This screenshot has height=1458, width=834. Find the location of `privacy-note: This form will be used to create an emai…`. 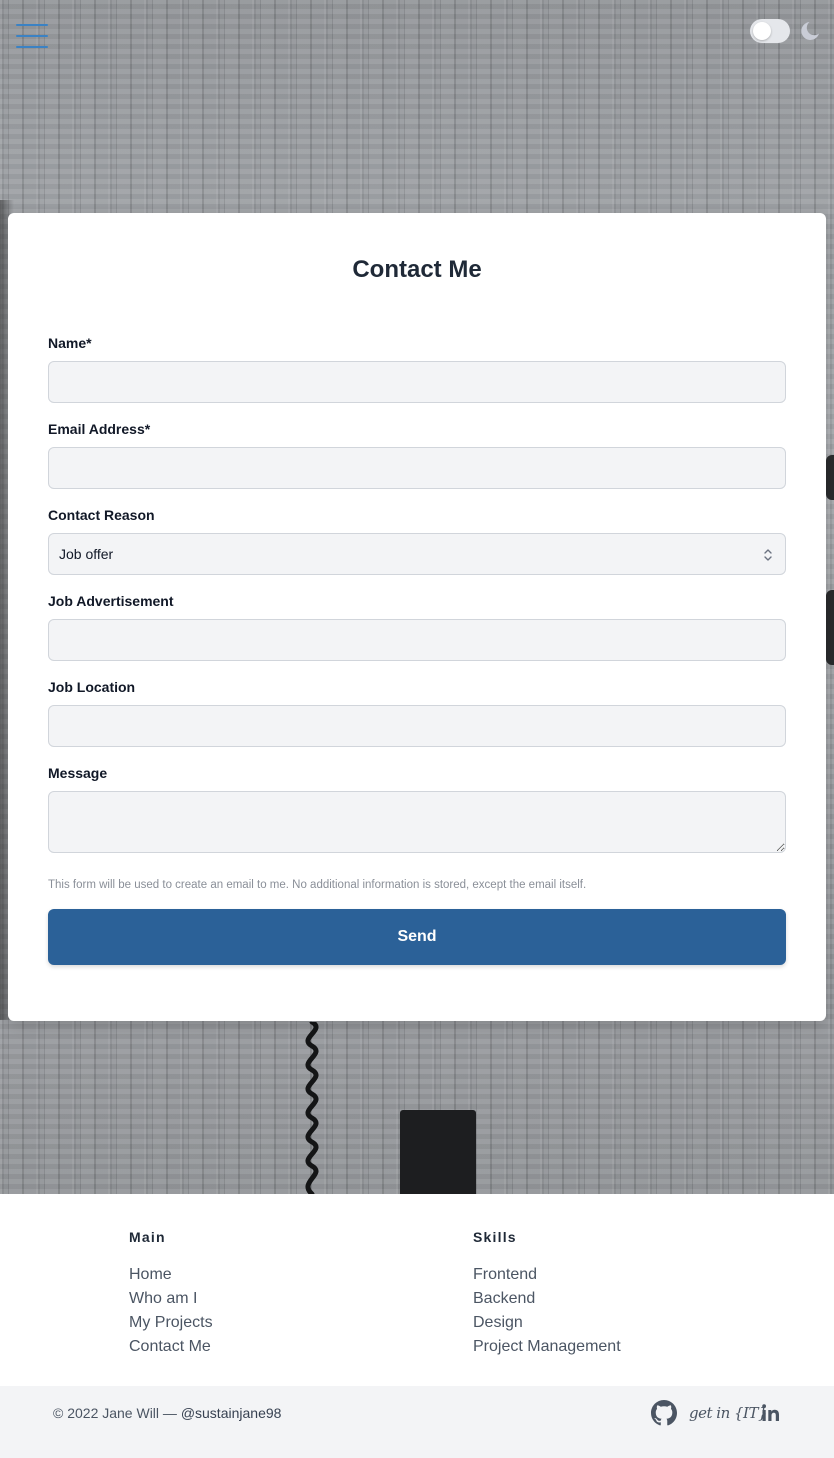

privacy-note: This form will be used to create an emai… is located at coordinates (317, 885).